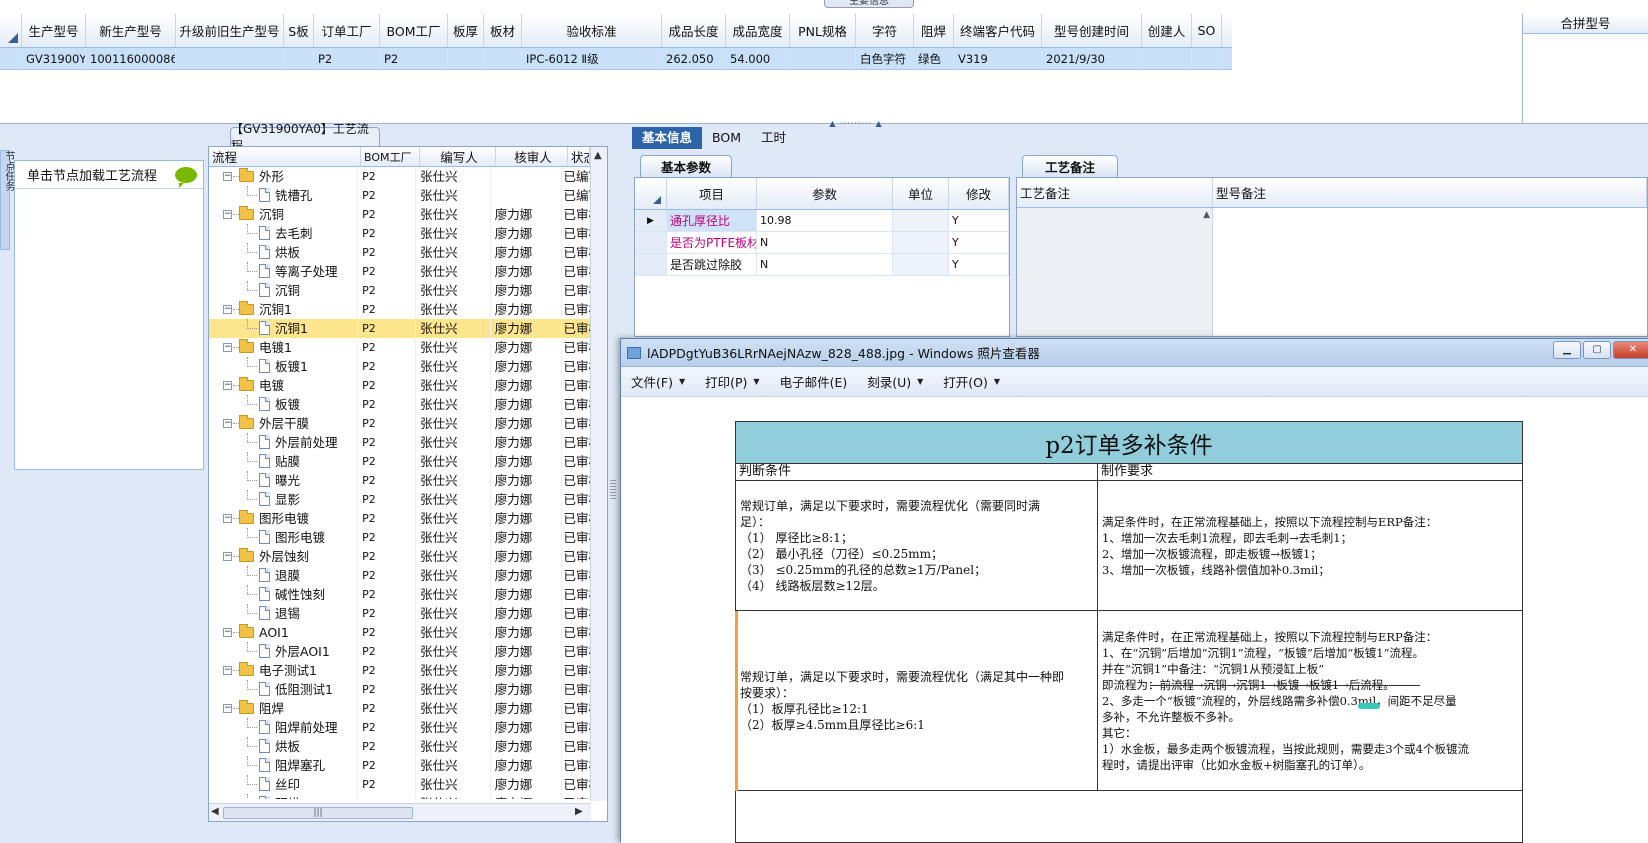 This screenshot has height=843, width=1648. I want to click on col-unit: 单位, so click(921, 193).